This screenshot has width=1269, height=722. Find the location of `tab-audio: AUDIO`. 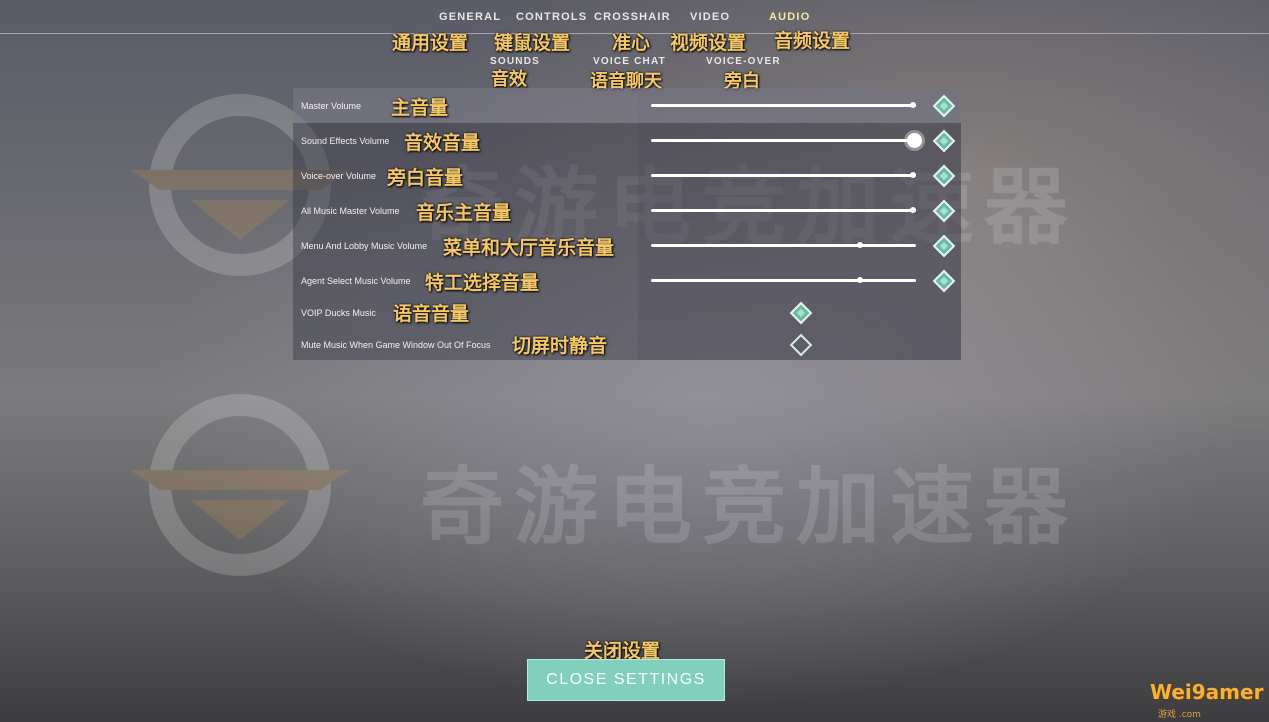

tab-audio: AUDIO is located at coordinates (789, 17).